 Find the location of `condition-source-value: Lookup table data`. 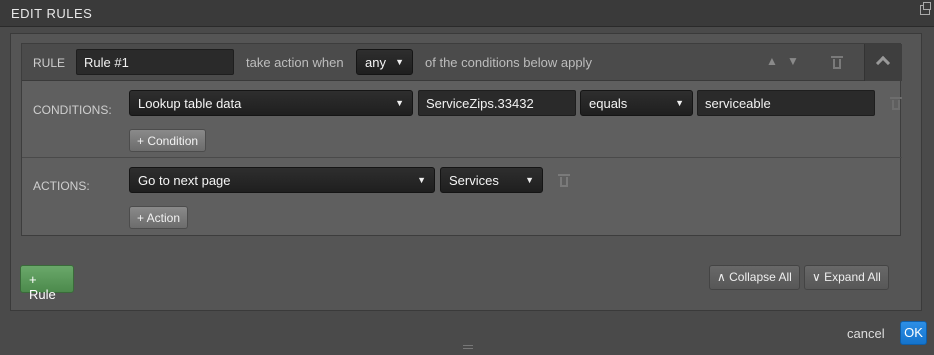

condition-source-value: Lookup table data is located at coordinates (190, 103).